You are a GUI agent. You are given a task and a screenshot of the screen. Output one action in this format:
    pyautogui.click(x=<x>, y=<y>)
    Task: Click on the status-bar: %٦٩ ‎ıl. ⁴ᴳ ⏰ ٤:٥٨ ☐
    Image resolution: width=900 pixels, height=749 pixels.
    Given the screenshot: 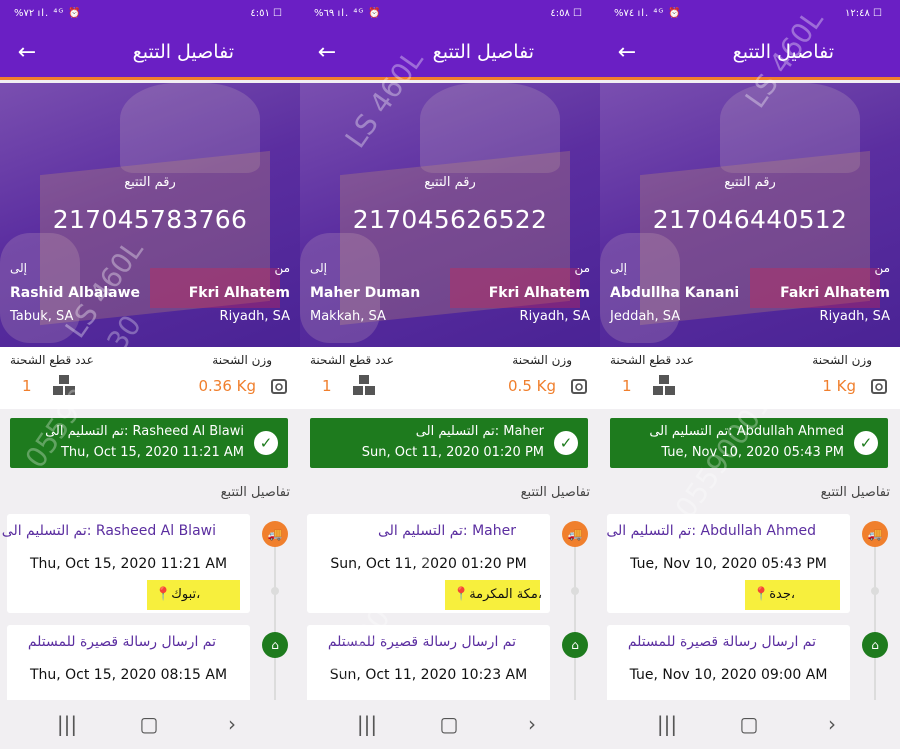 What is the action you would take?
    pyautogui.click(x=450, y=14)
    